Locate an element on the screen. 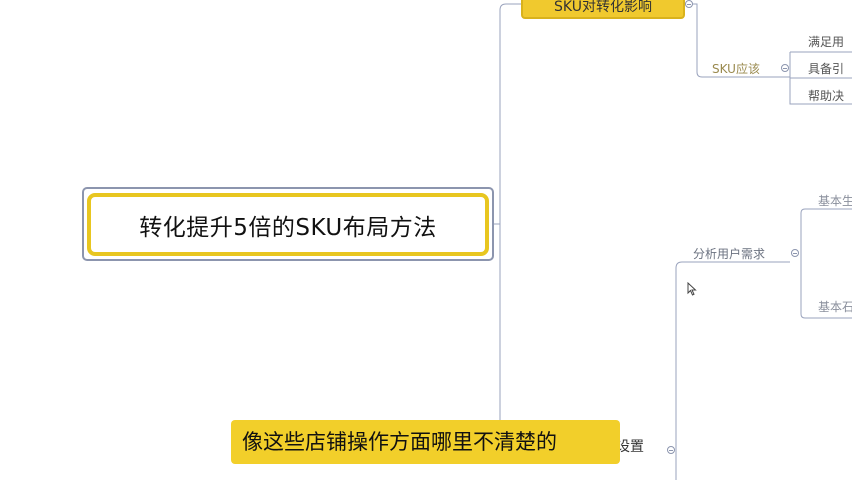 This screenshot has width=852, height=480. branch-node-sku-impact: SKU对转化影响 is located at coordinates (603, 9).